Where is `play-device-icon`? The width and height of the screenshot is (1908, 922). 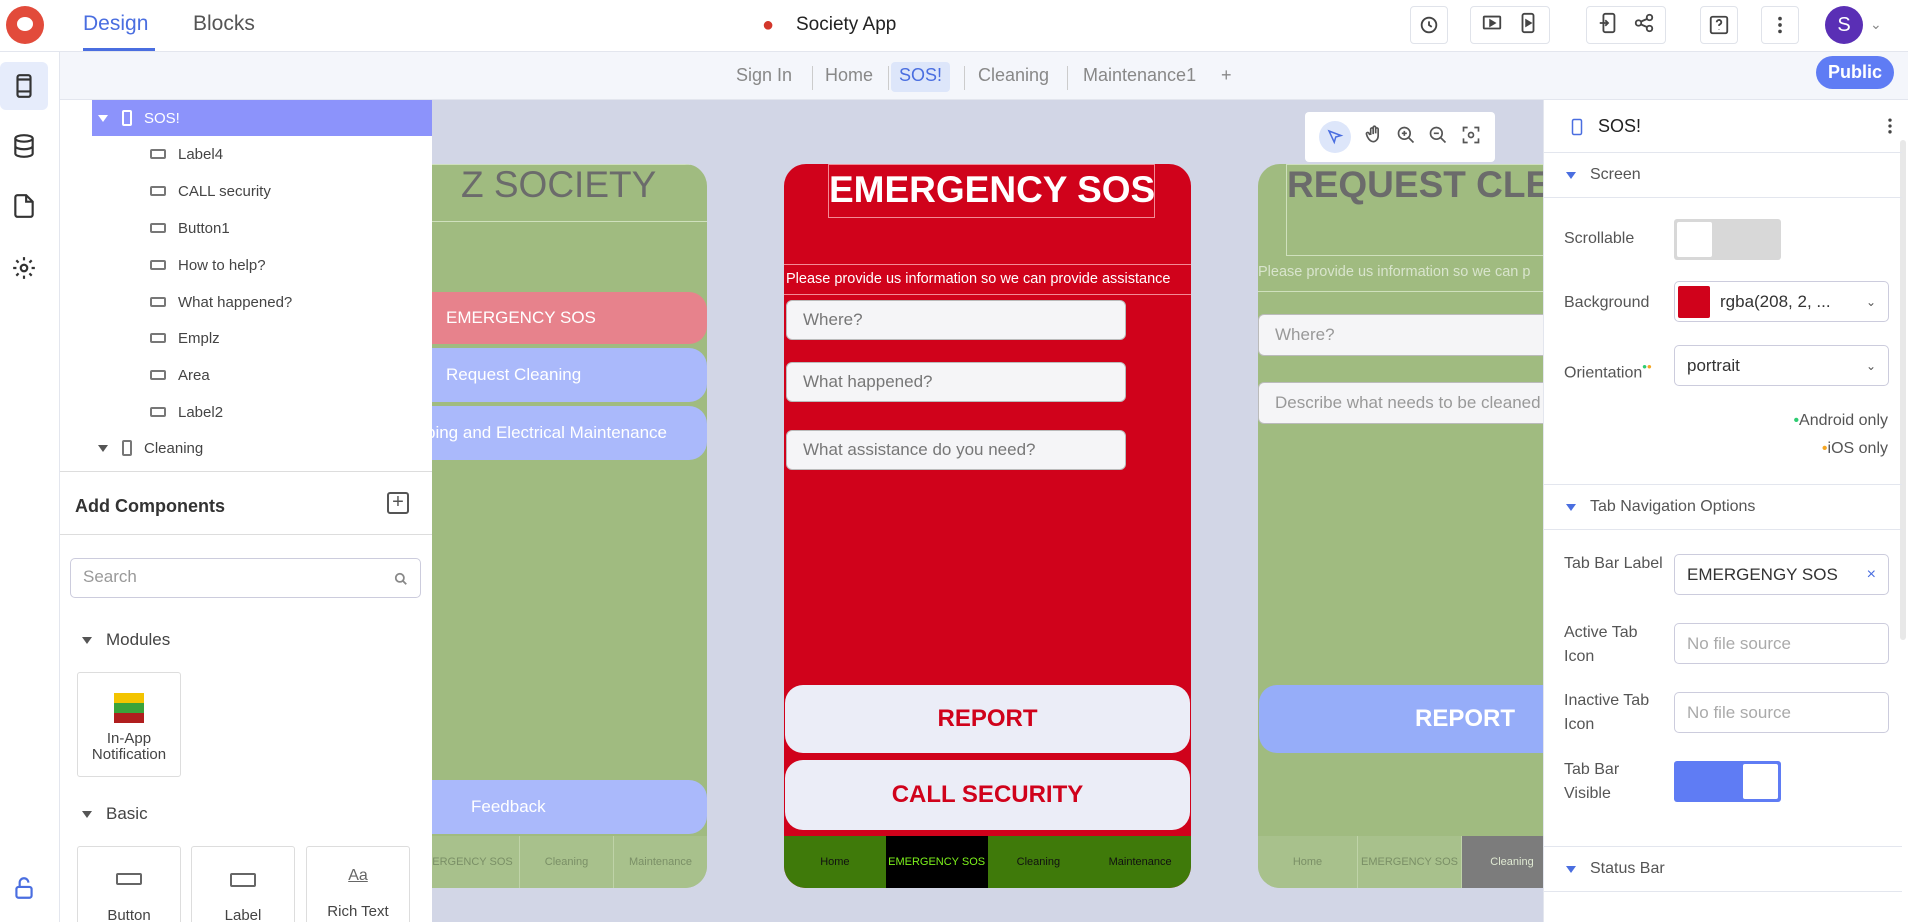 play-device-icon is located at coordinates (1528, 25).